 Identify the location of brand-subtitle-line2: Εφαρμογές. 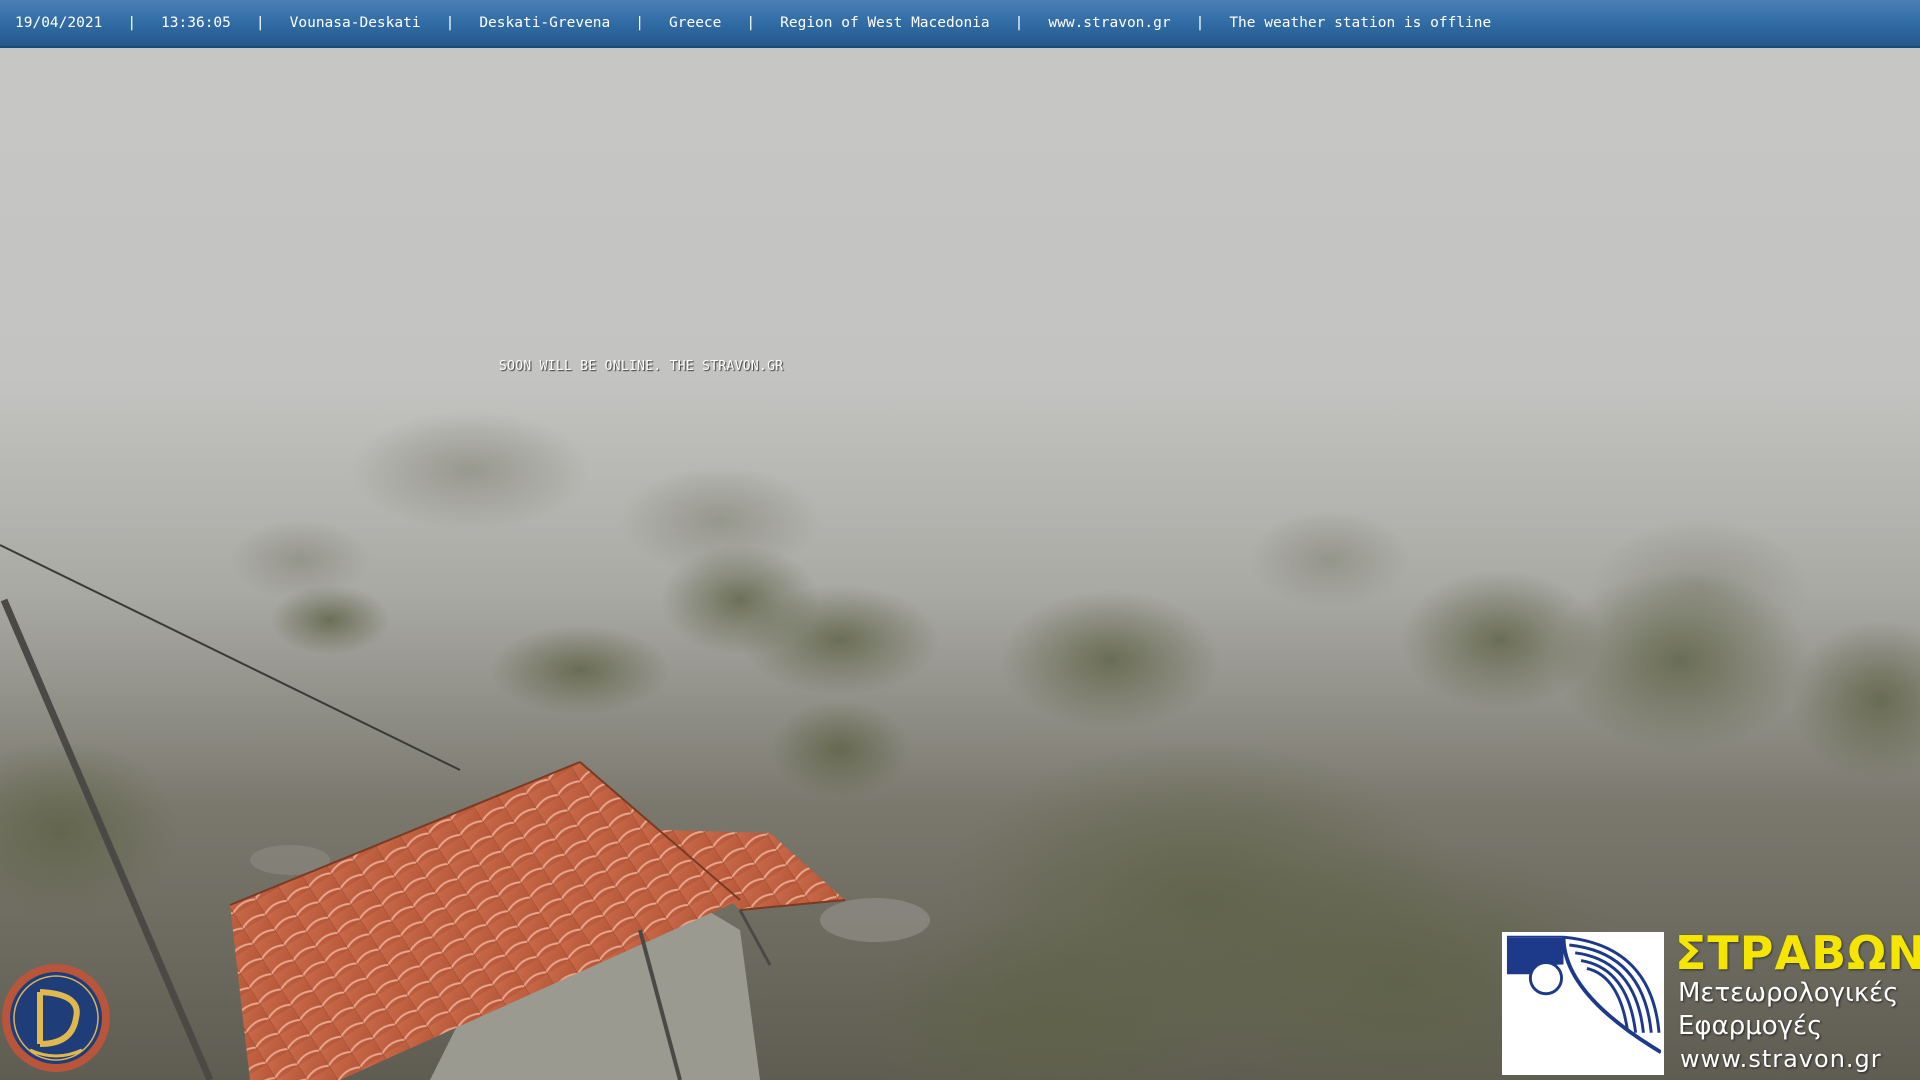
(1750, 1026).